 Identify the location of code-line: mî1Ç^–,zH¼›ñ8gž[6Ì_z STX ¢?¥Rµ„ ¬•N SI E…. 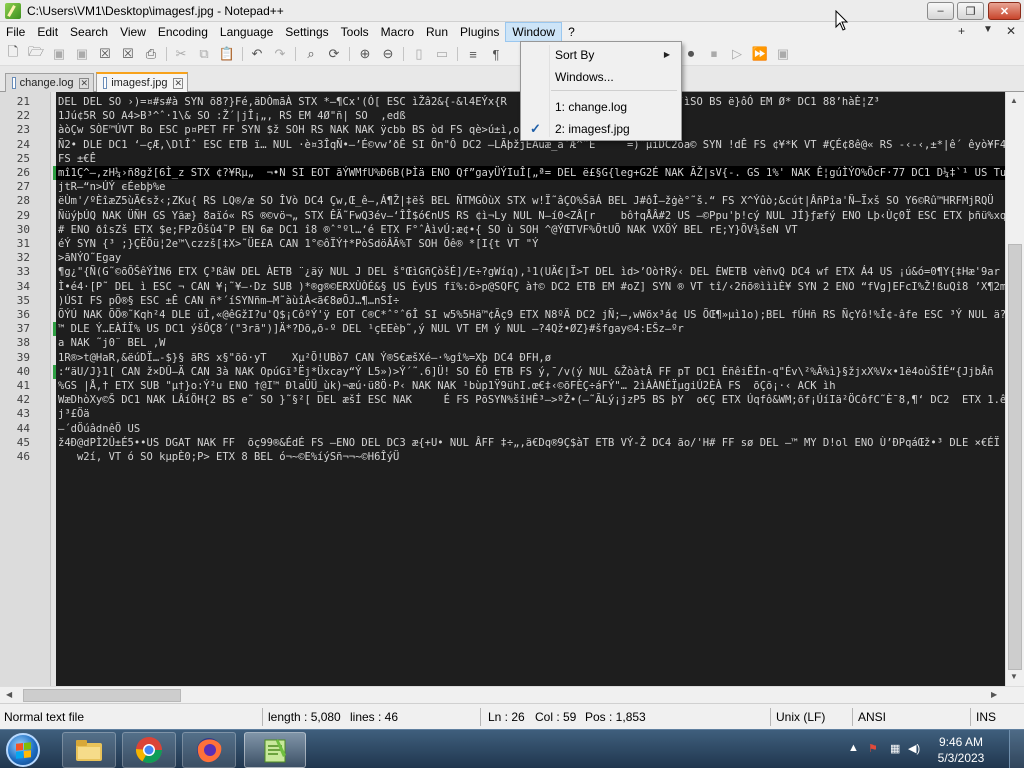
(531, 173).